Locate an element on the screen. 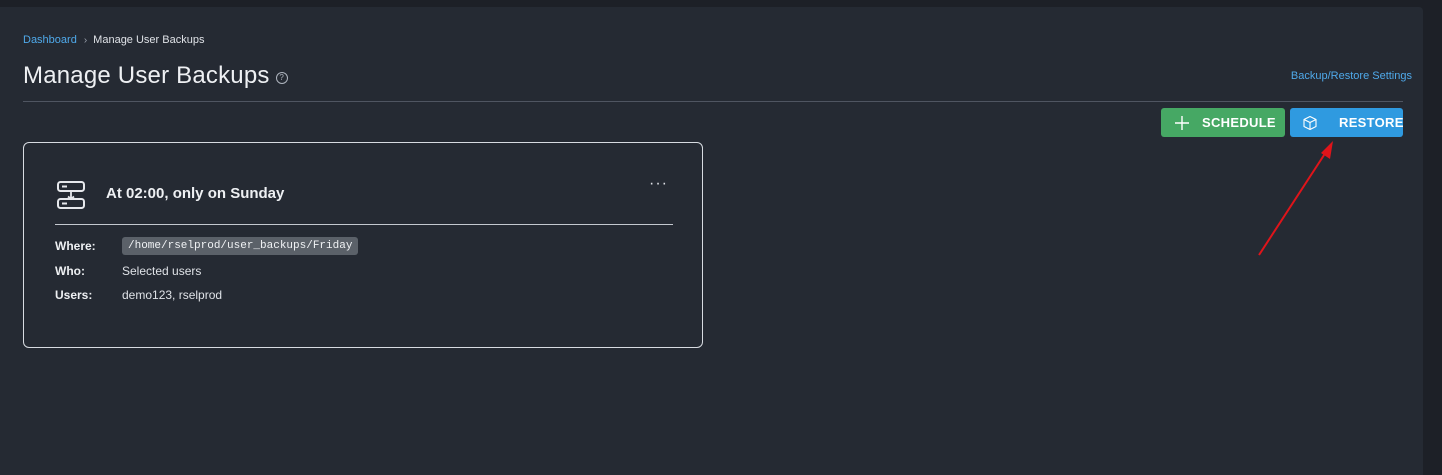 The height and width of the screenshot is (475, 1442). users-label: Users: is located at coordinates (74, 295).